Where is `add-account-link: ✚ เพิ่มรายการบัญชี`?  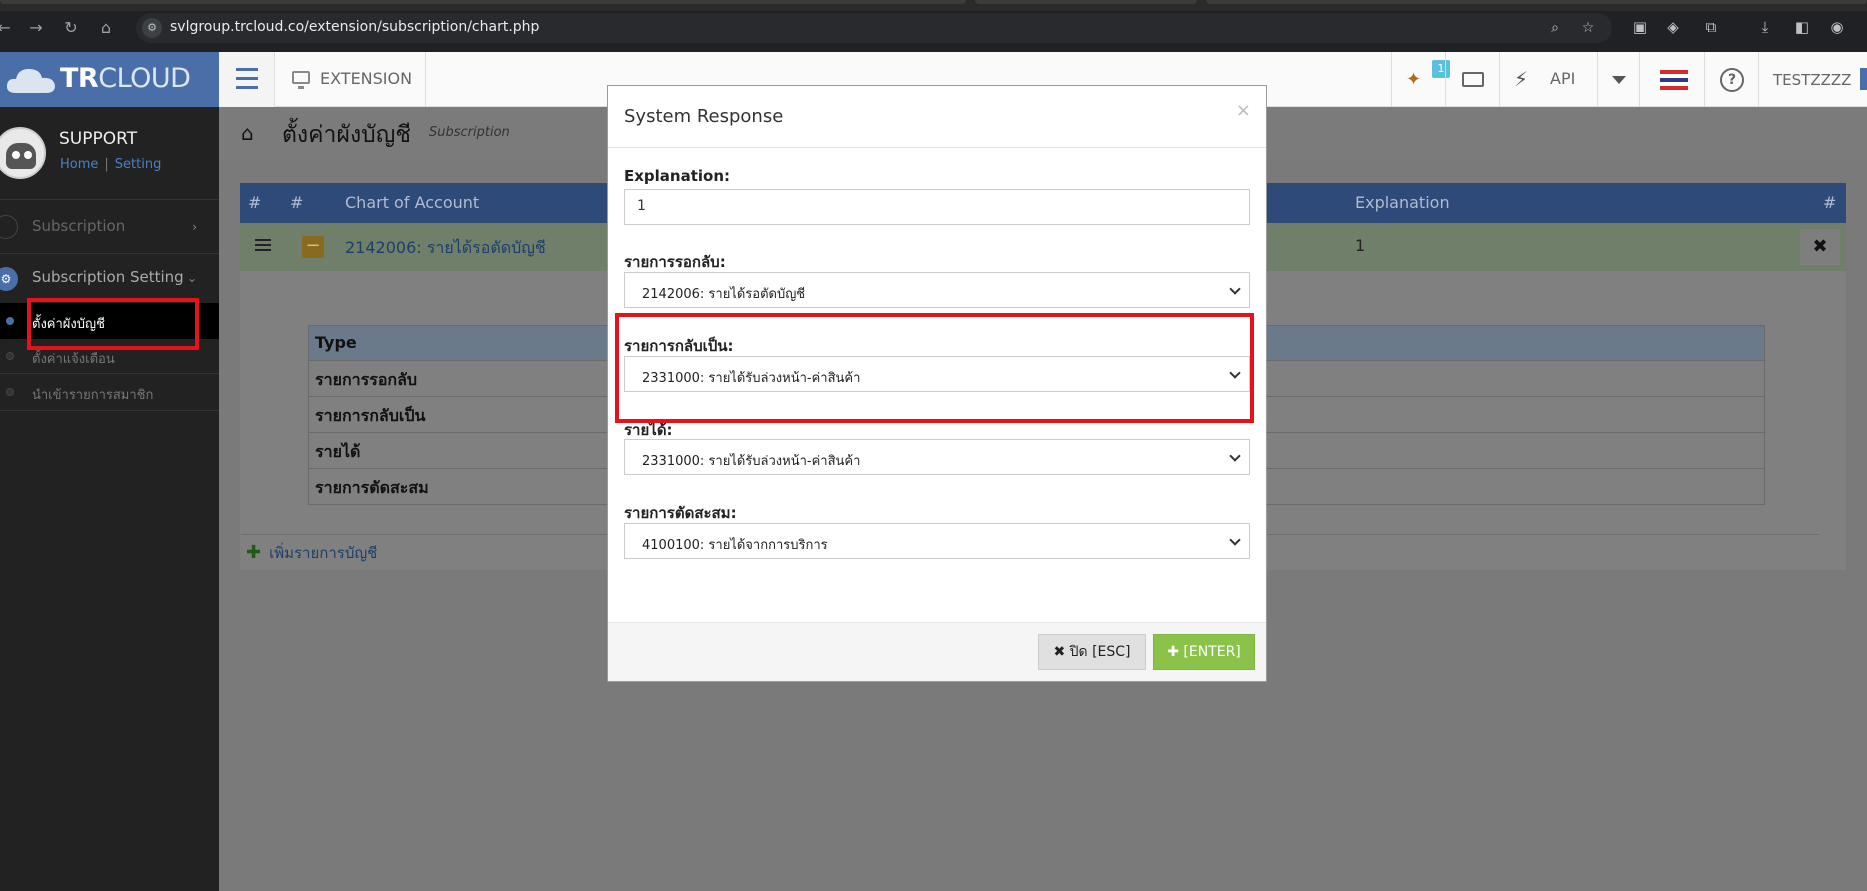
add-account-link: ✚ เพิ่มรายการบัญชี is located at coordinates (311, 553).